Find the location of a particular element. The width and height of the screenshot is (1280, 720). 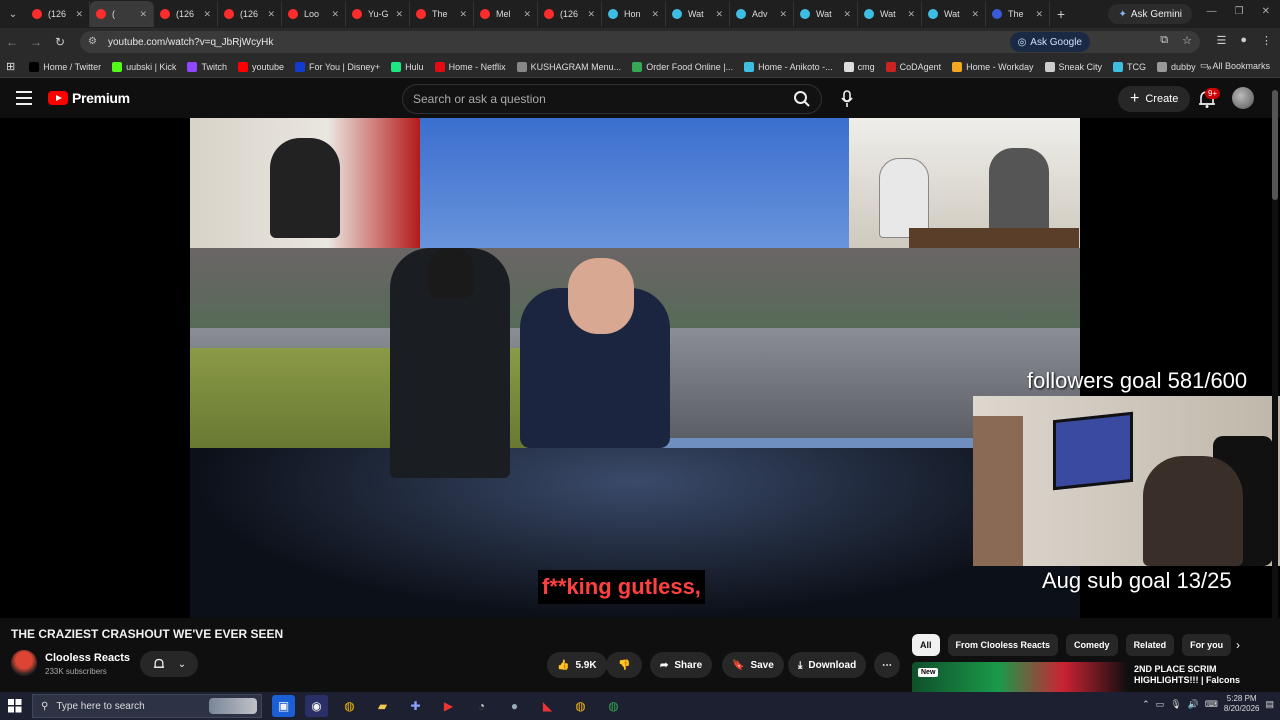

browser-tab: Hon ✕ is located at coordinates (634, 14).